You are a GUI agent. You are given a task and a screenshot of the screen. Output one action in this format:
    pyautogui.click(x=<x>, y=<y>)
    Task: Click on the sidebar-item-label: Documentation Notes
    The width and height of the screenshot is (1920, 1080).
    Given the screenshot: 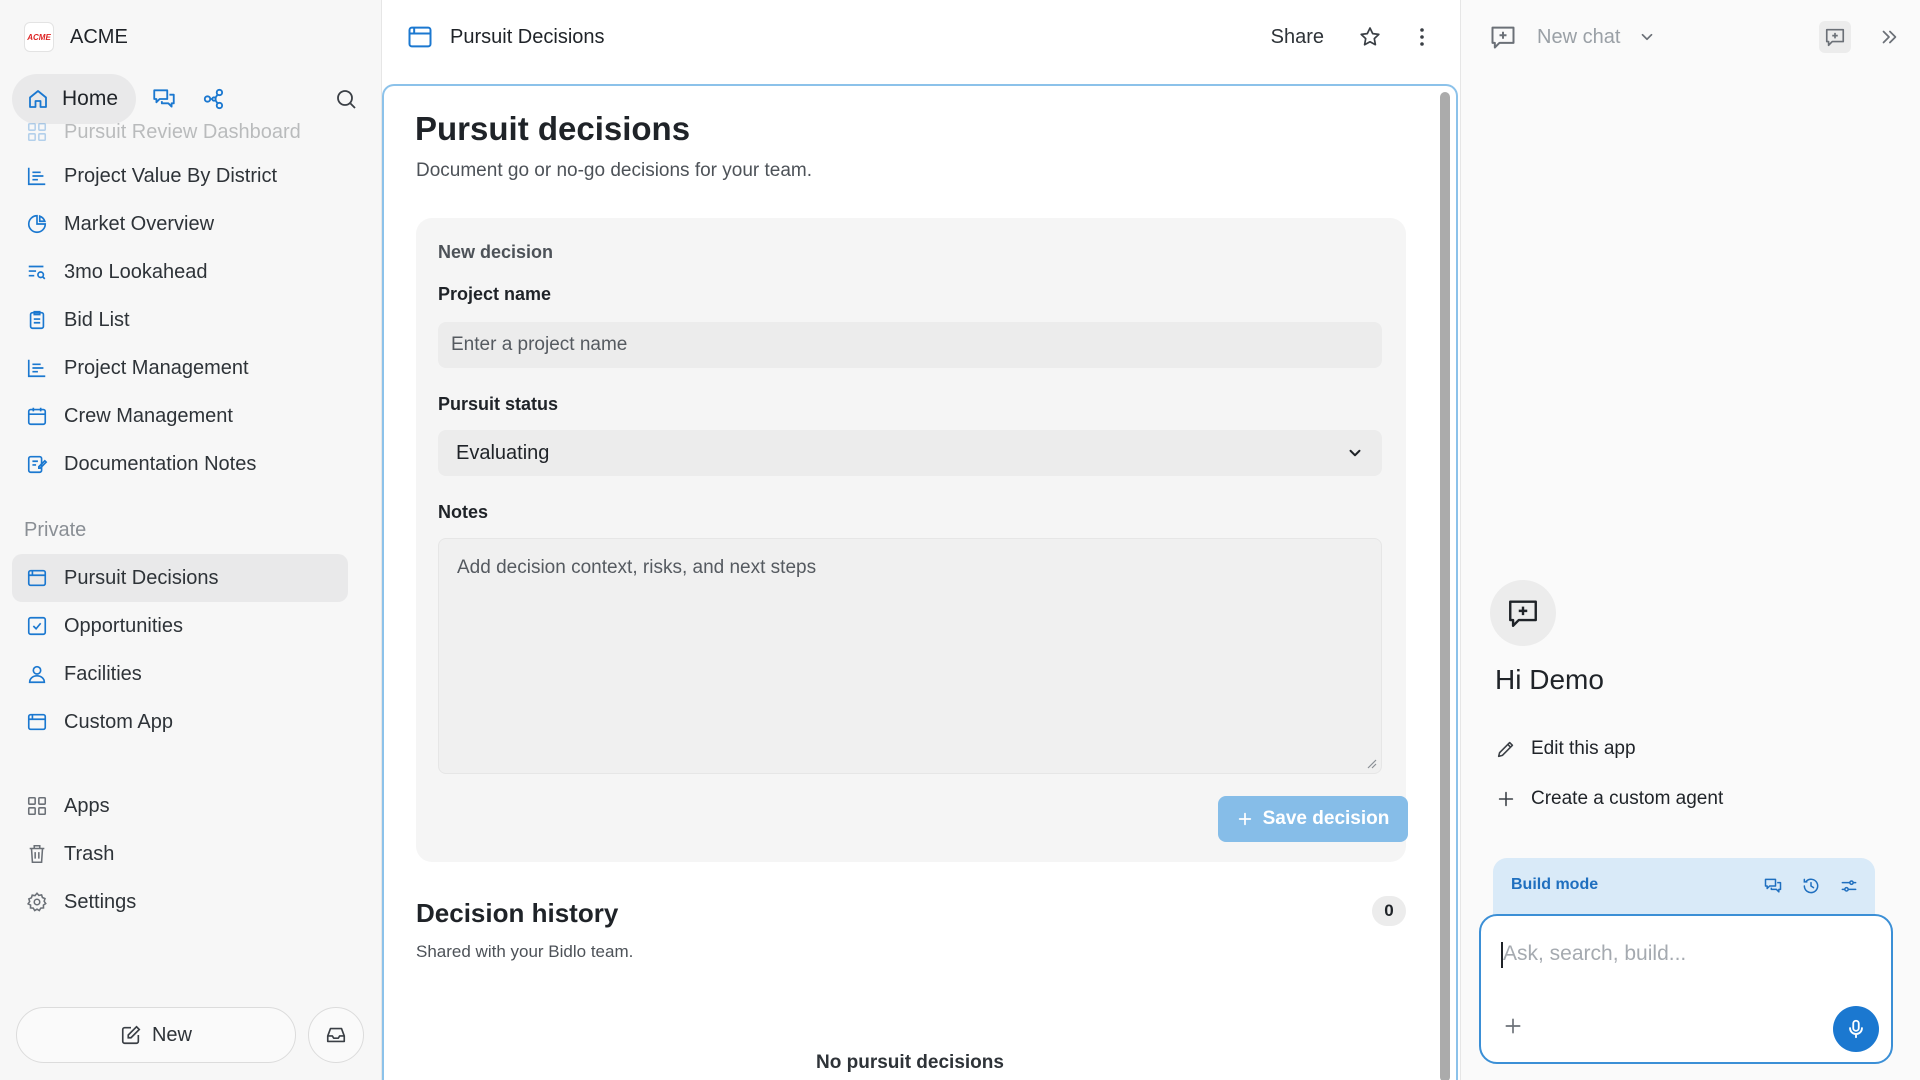 What is the action you would take?
    pyautogui.click(x=160, y=463)
    